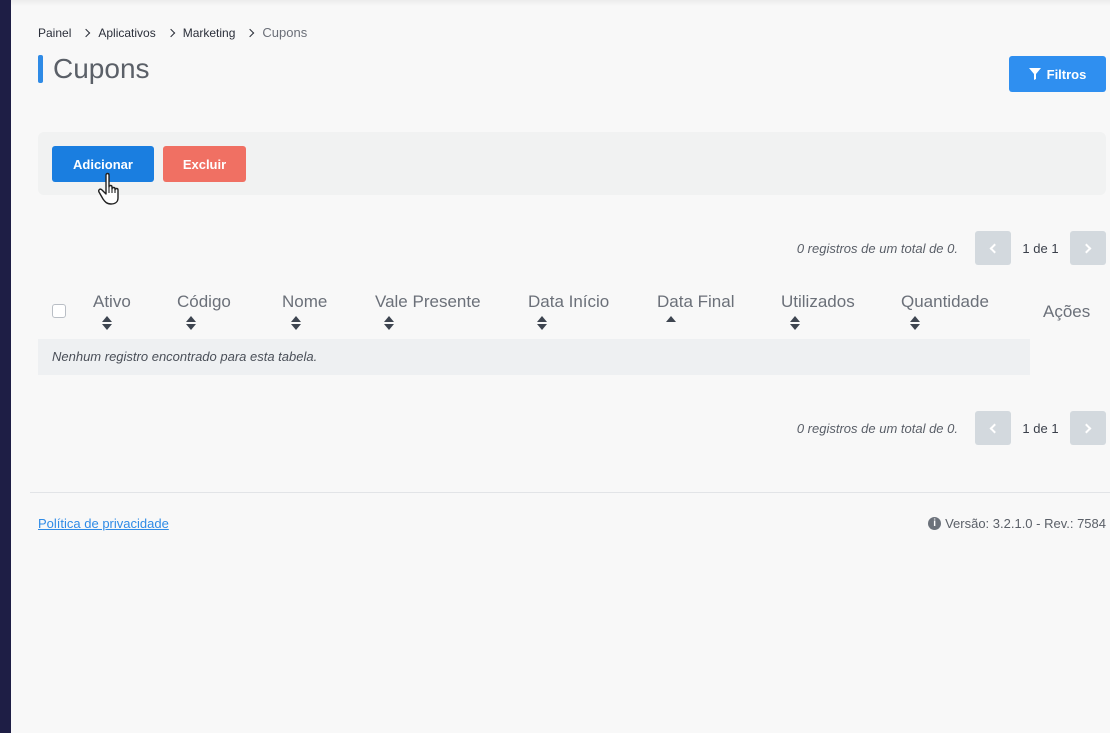  What do you see at coordinates (204, 164) in the screenshot?
I see `delete-button: Excluir` at bounding box center [204, 164].